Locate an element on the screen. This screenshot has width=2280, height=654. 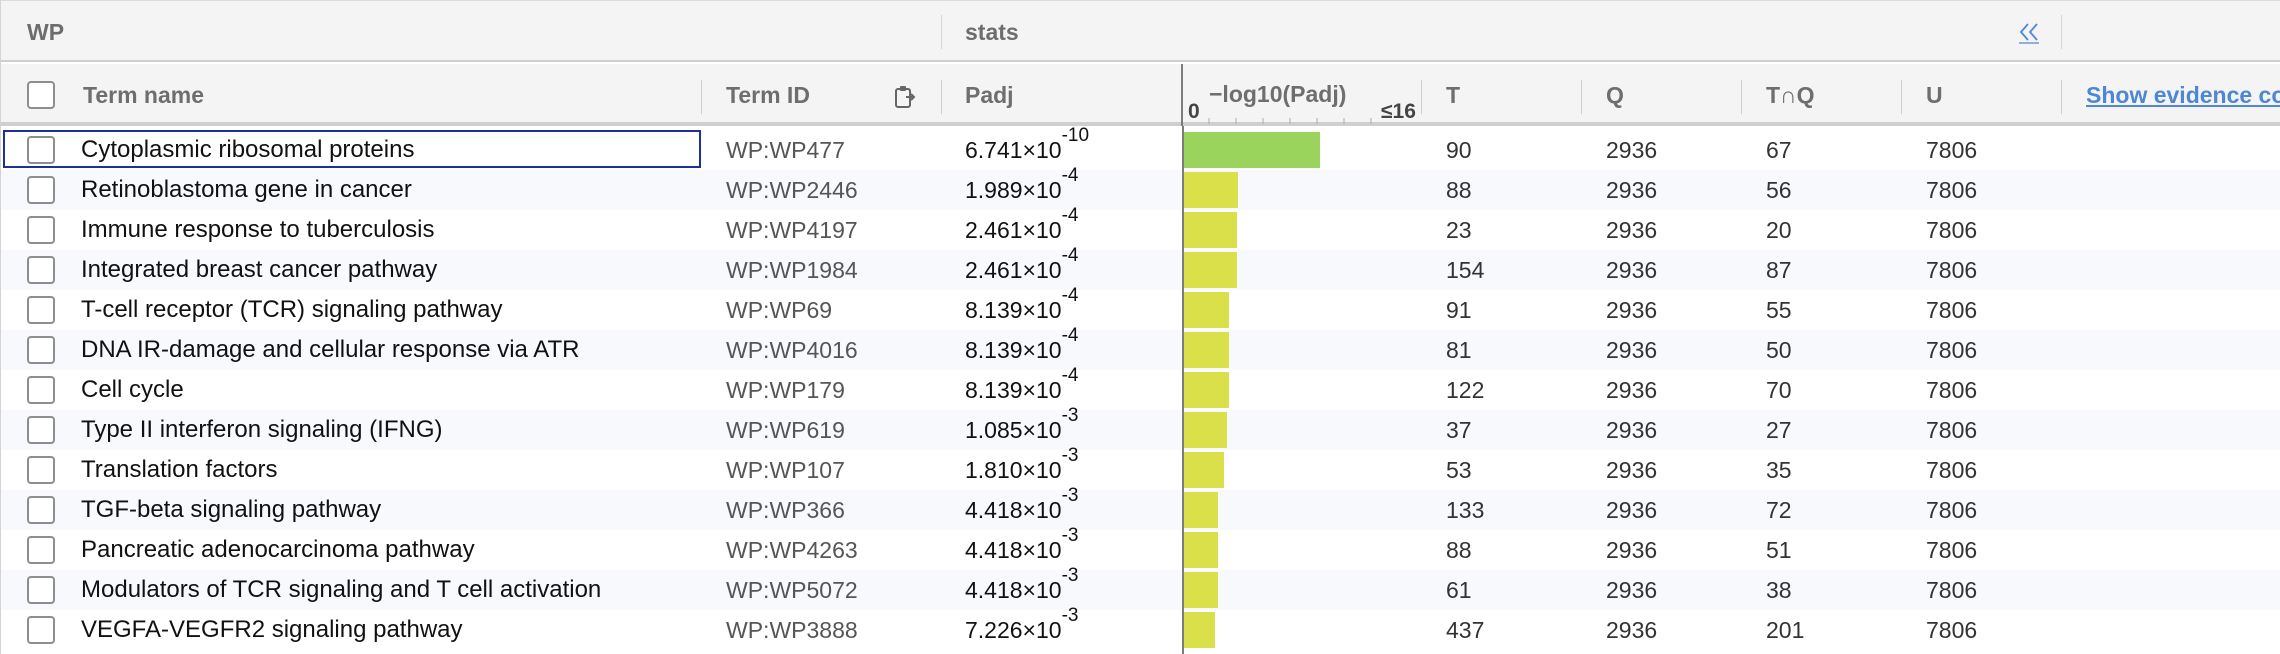
term-id: WP:WP107 is located at coordinates (785, 470).